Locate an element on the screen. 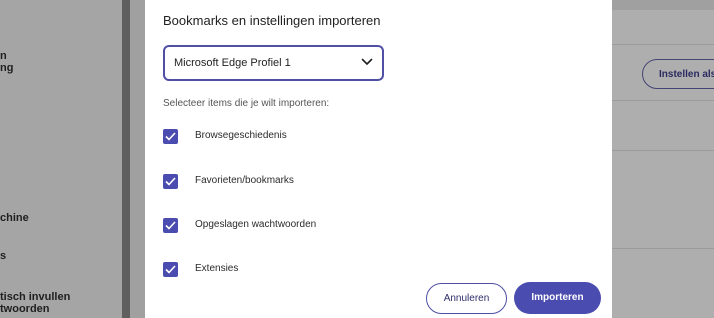  cancel-button: Annuleren is located at coordinates (466, 298).